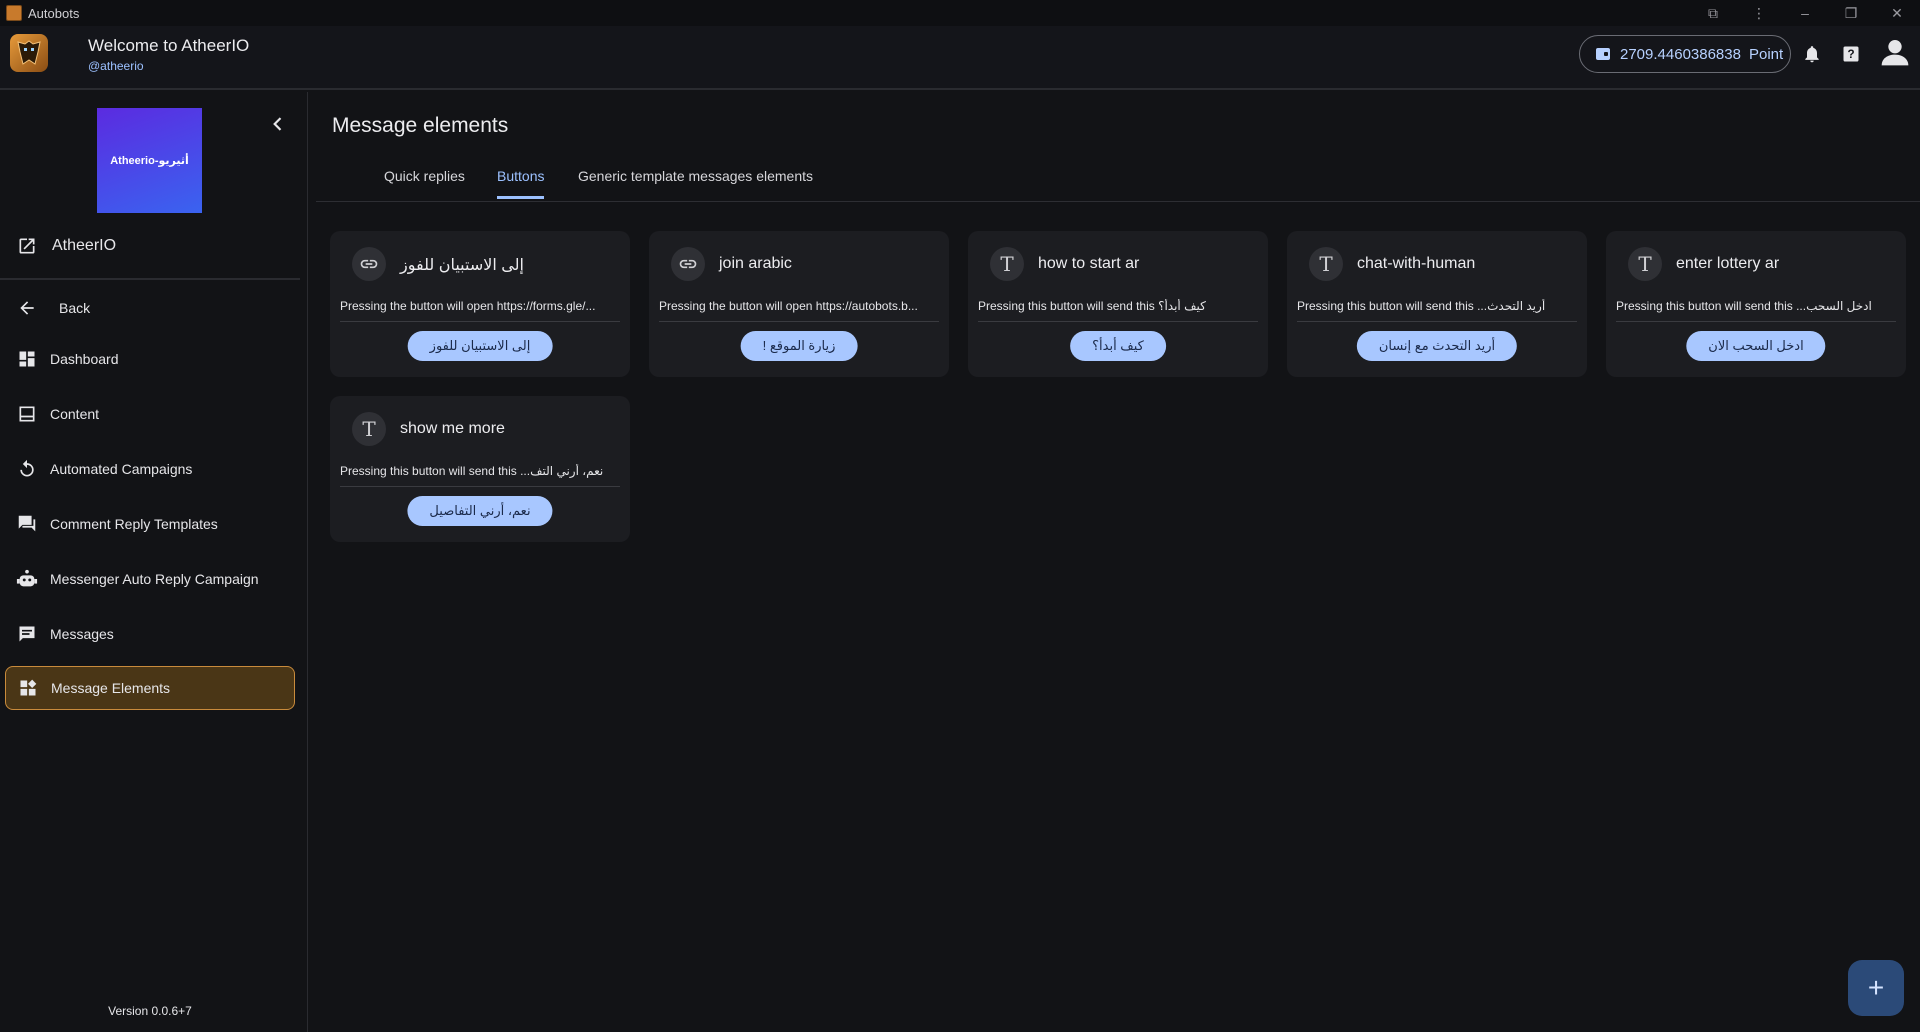 Image resolution: width=1920 pixels, height=1032 pixels. I want to click on comments-icon, so click(27, 524).